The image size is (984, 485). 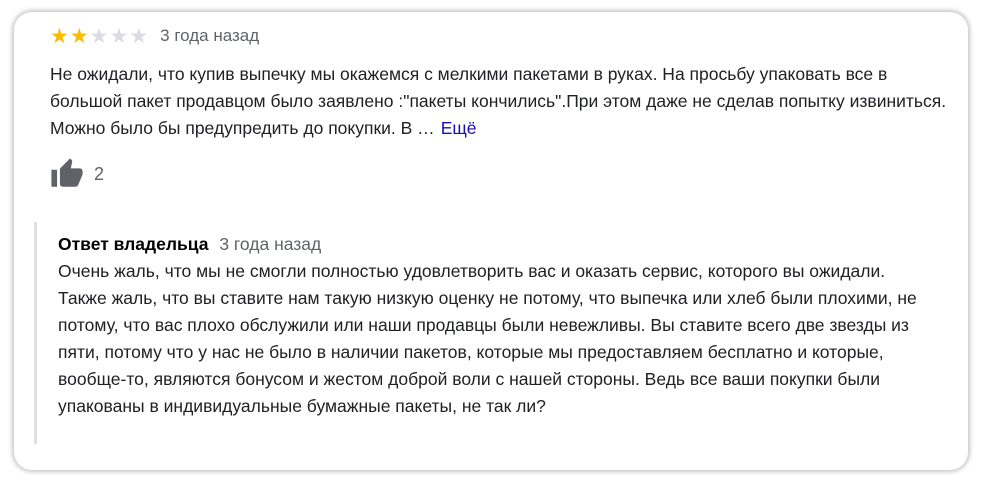 What do you see at coordinates (133, 244) in the screenshot?
I see `owner-reply-title: Ответ владельца` at bounding box center [133, 244].